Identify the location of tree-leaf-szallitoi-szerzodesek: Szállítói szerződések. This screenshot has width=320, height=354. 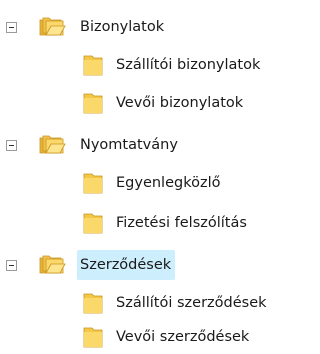
(172, 303).